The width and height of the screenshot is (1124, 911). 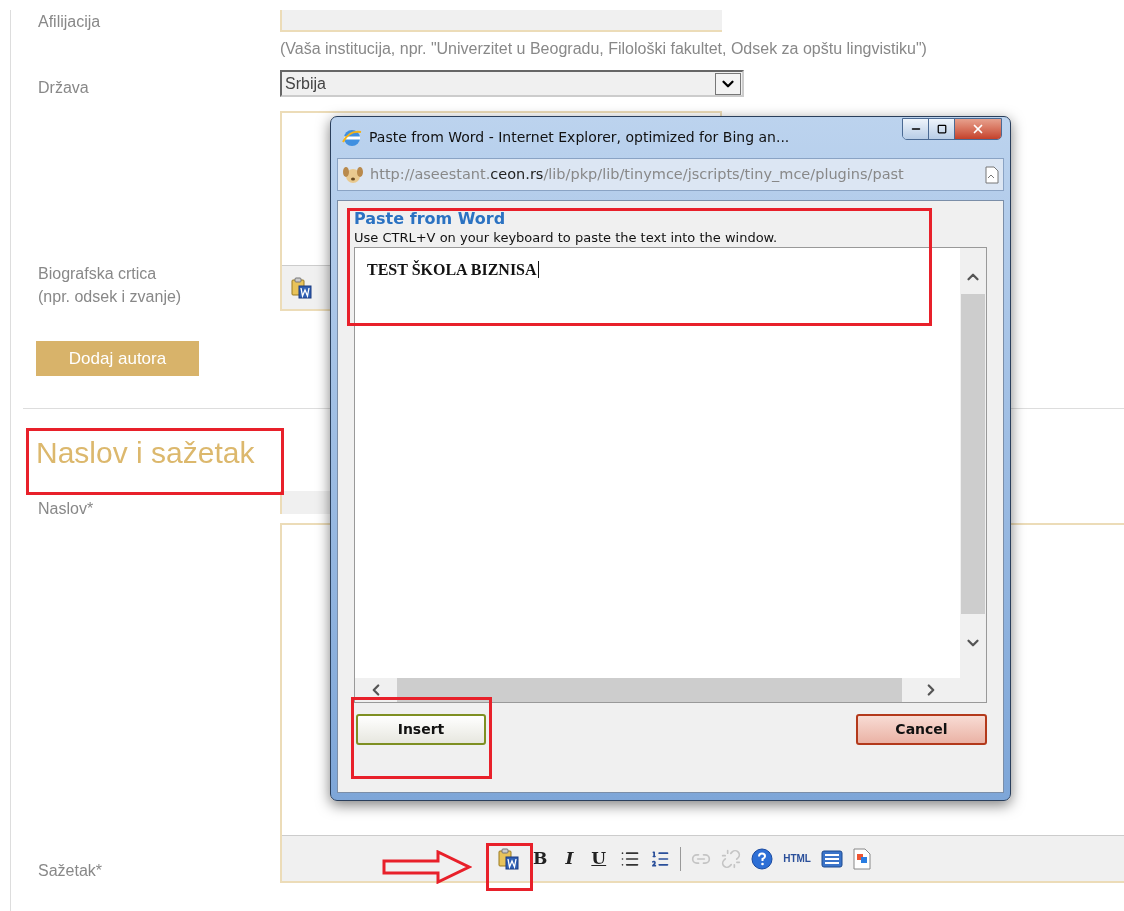 I want to click on address-bar: http://aseestant.ceon.rs/lib/pkp/lib/tinymce/jscripts/tiny_mce/plugins/past, so click(x=670, y=174).